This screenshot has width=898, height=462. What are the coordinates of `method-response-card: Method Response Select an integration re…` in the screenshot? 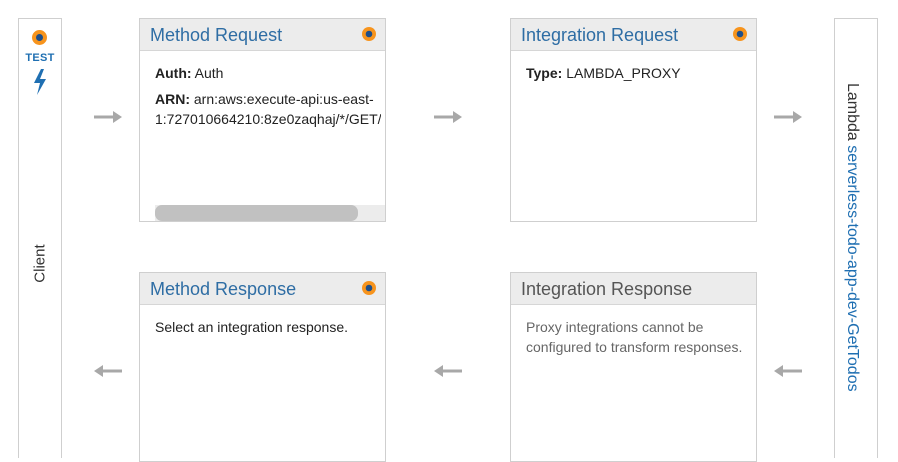 It's located at (262, 367).